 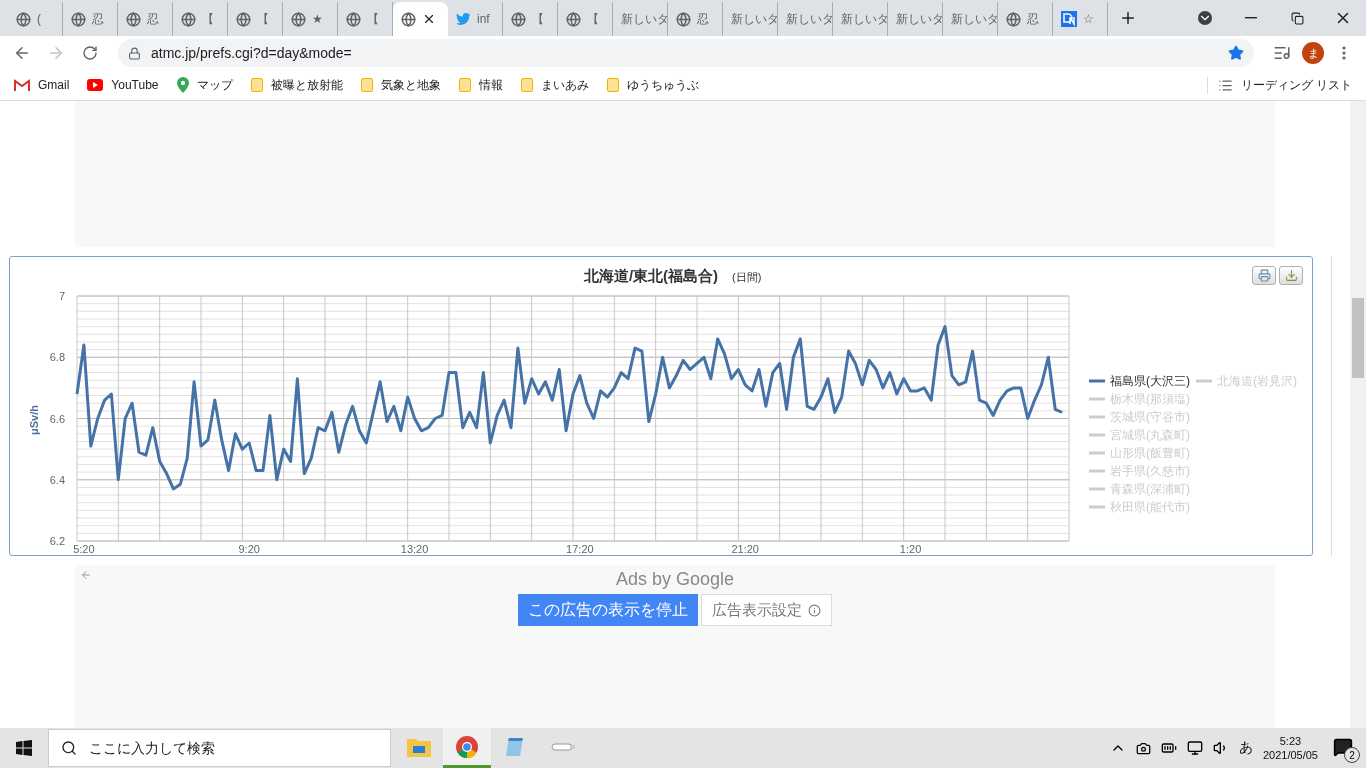 What do you see at coordinates (652, 85) in the screenshot?
I see `bookmark: ゆうちゅうぶ` at bounding box center [652, 85].